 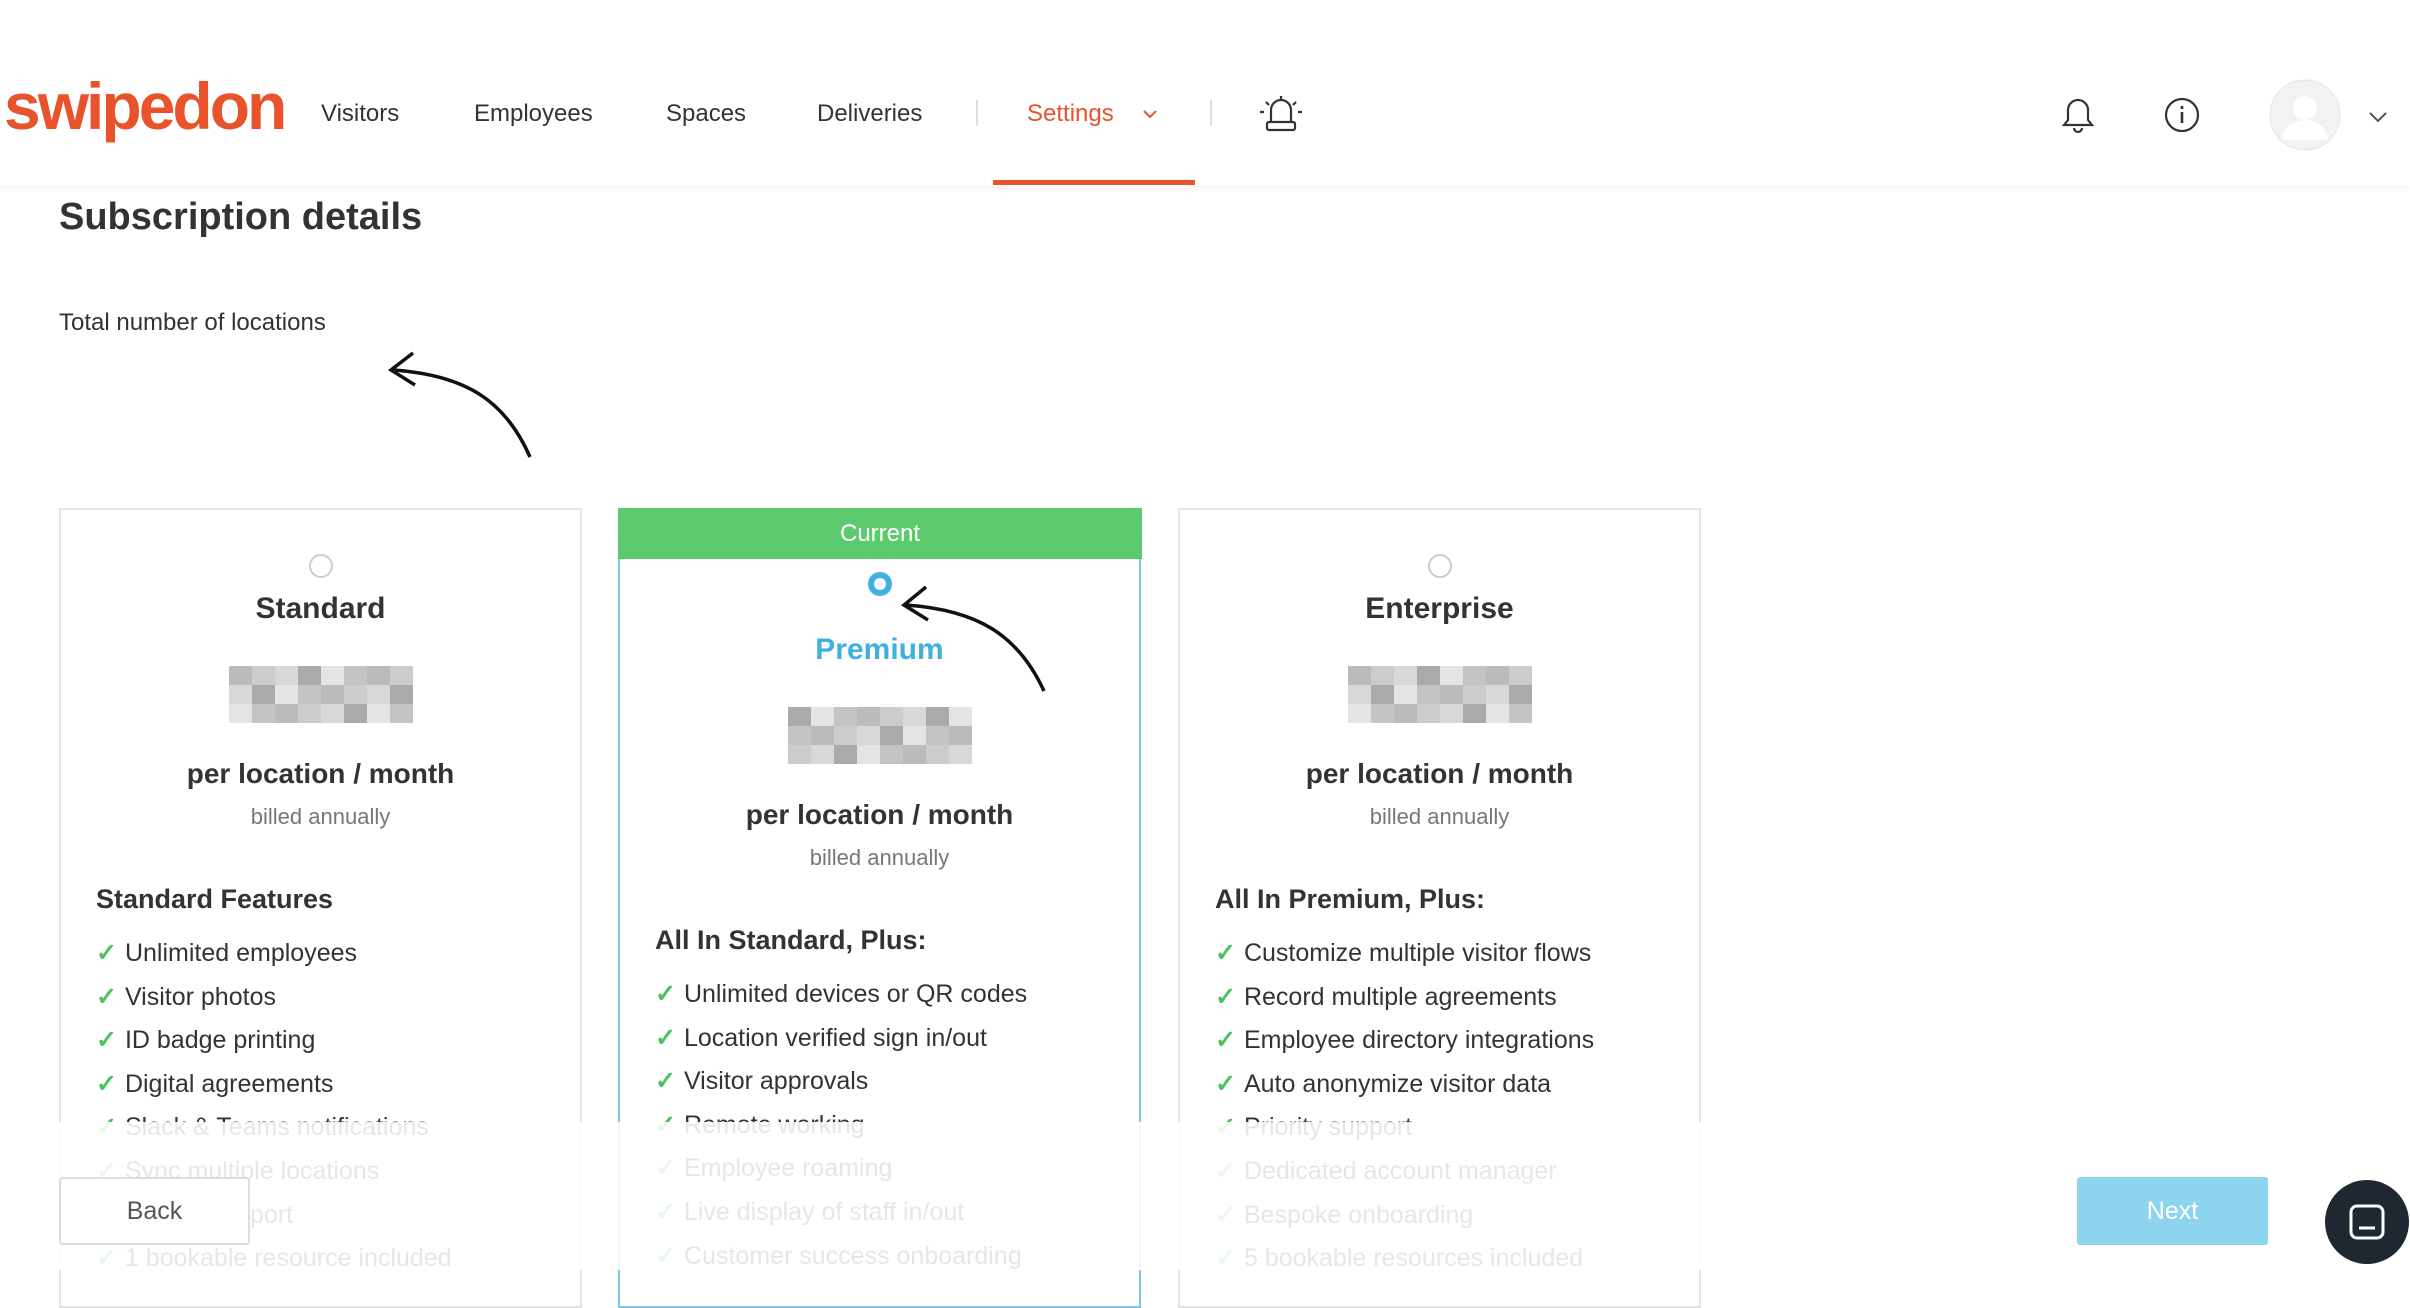 I want to click on feature-item: ✓ Record multiple agreements, so click(x=1386, y=996).